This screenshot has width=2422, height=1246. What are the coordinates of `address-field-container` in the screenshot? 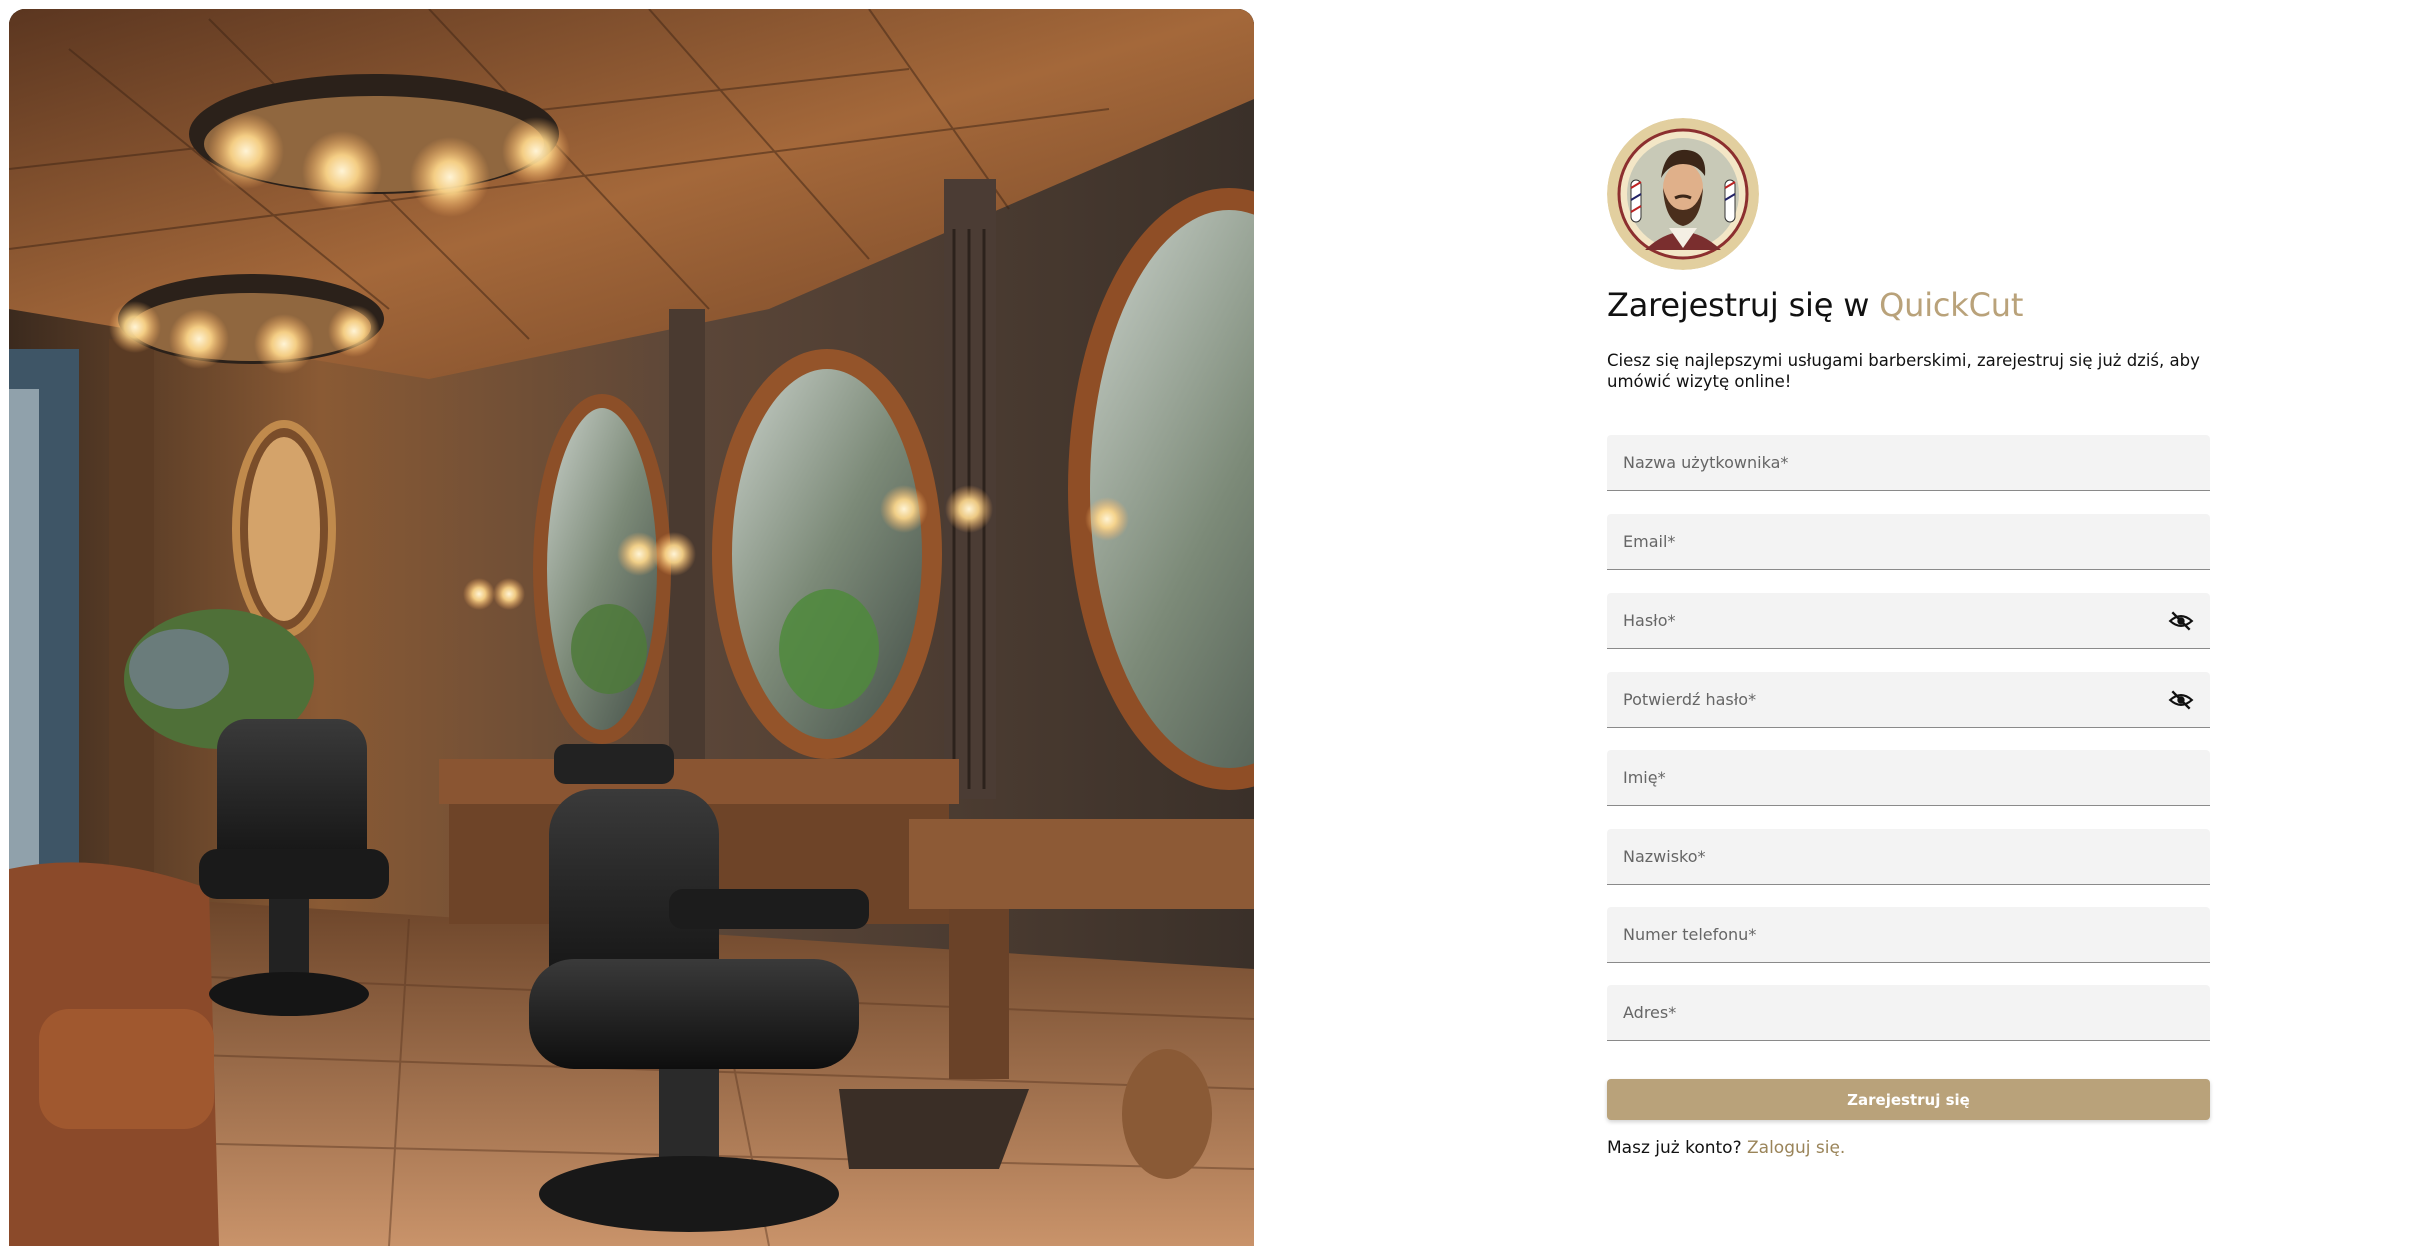 It's located at (1908, 1013).